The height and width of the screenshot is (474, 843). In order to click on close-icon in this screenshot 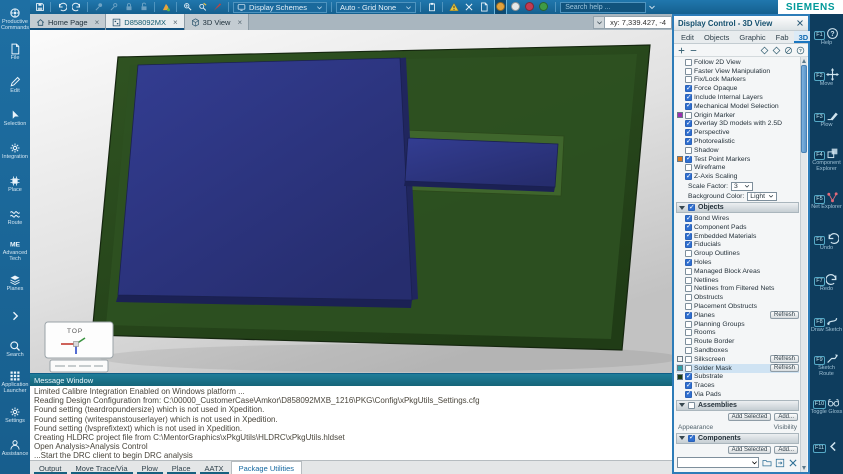, I will do `click(800, 23)`.